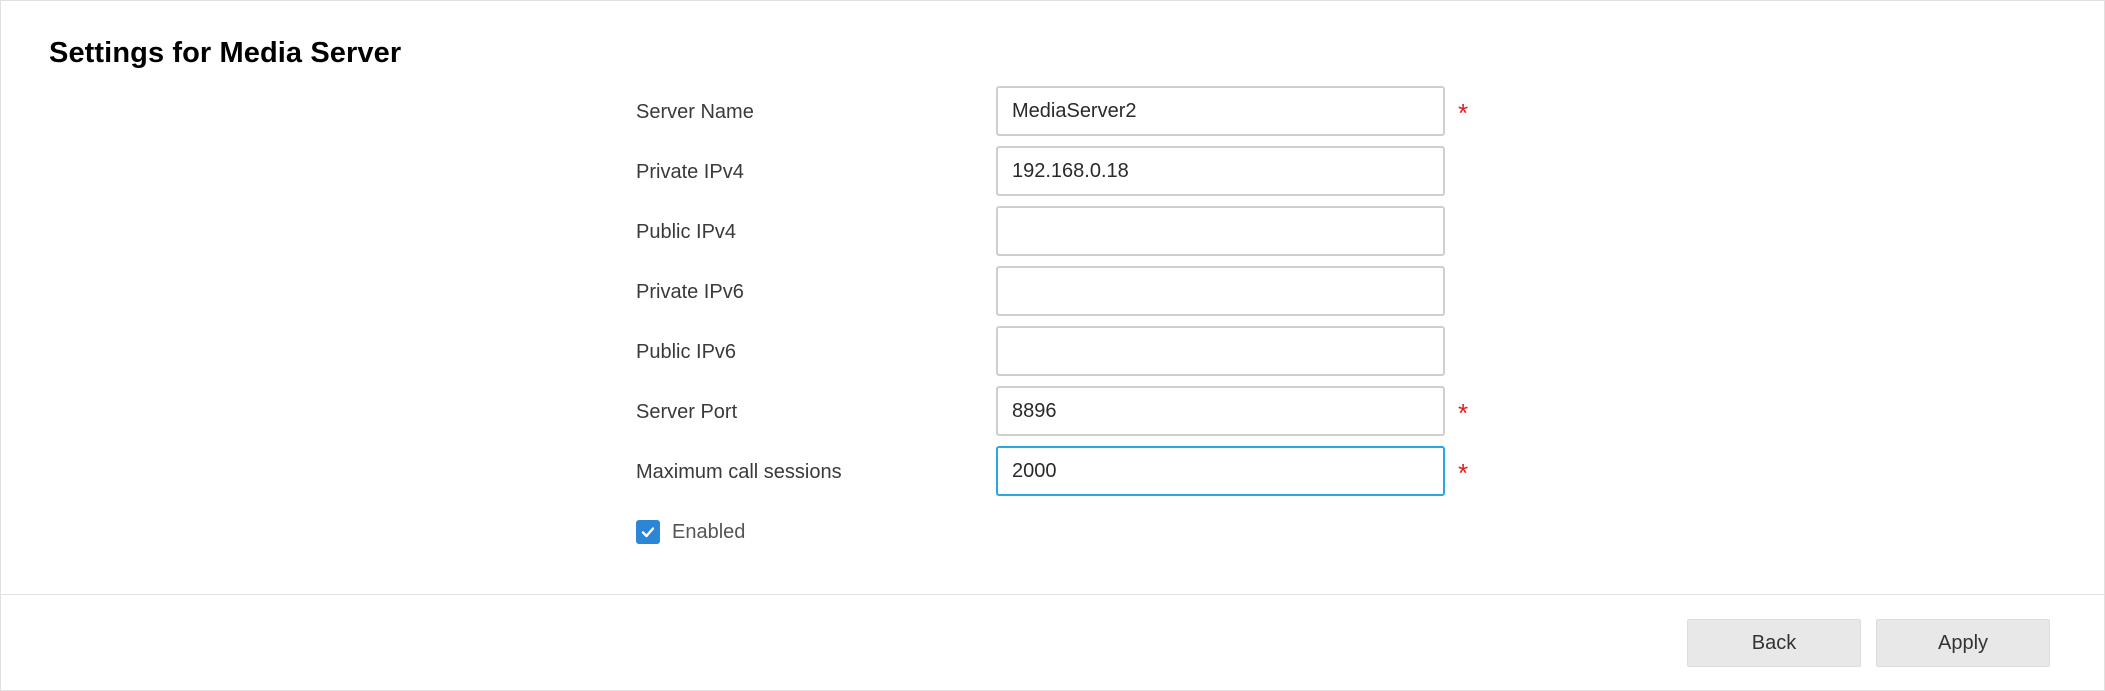 Image resolution: width=2105 pixels, height=691 pixels. What do you see at coordinates (1220, 411) in the screenshot?
I see `server-port-input` at bounding box center [1220, 411].